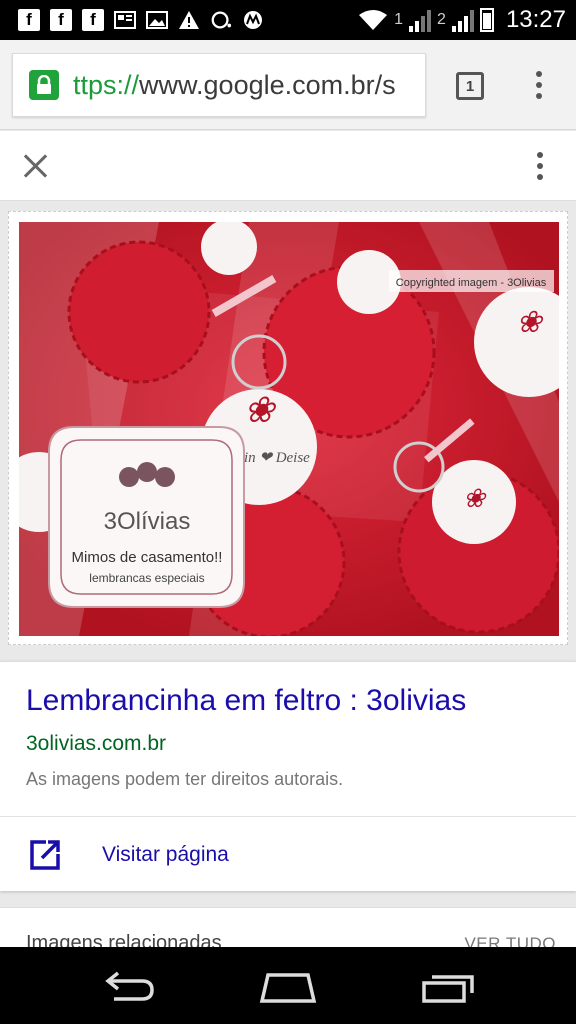 The width and height of the screenshot is (576, 1024). I want to click on visit-page-label: Visitar página, so click(165, 854).